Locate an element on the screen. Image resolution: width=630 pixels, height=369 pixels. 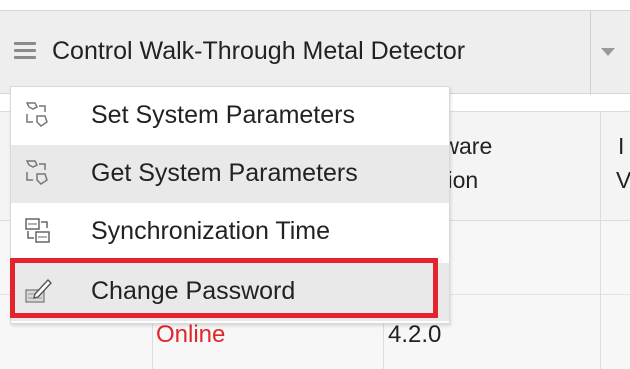
column-header-next-line2: V is located at coordinates (623, 180).